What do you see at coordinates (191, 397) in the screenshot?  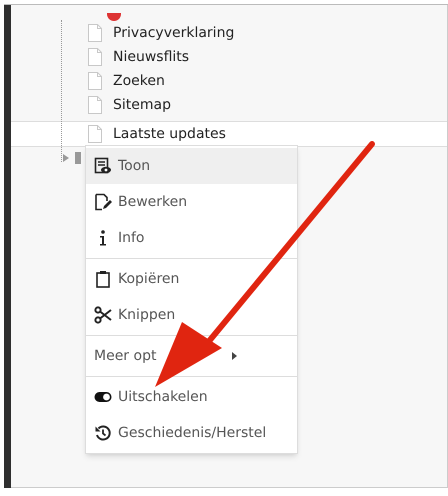 I see `menu-item: Uitschakelen` at bounding box center [191, 397].